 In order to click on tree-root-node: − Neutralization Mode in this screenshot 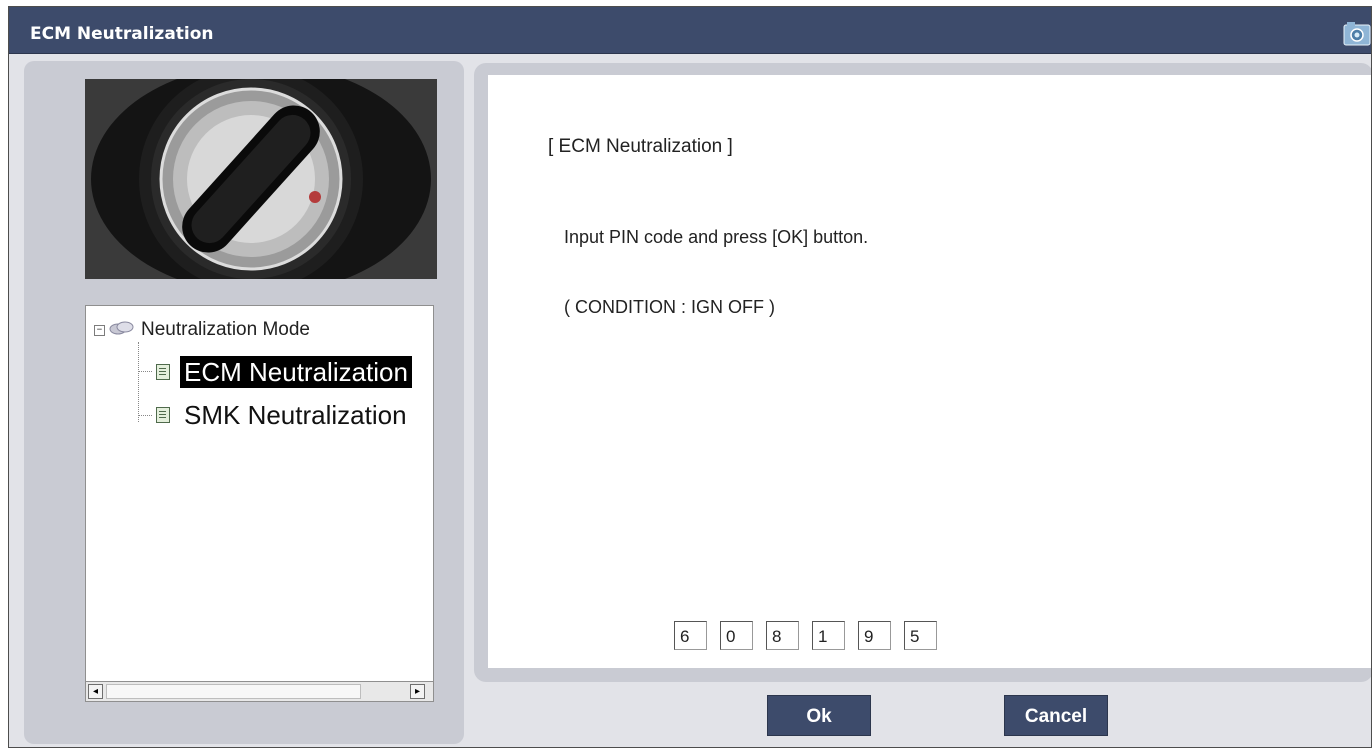, I will do `click(202, 330)`.